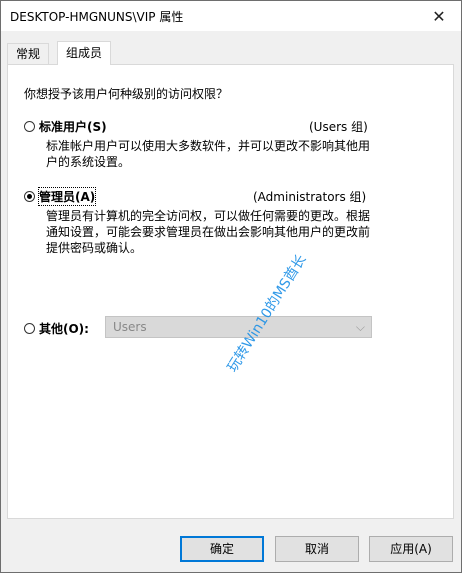 This screenshot has width=462, height=573. Describe the element at coordinates (130, 327) in the screenshot. I see `combobox-value: Users` at that location.